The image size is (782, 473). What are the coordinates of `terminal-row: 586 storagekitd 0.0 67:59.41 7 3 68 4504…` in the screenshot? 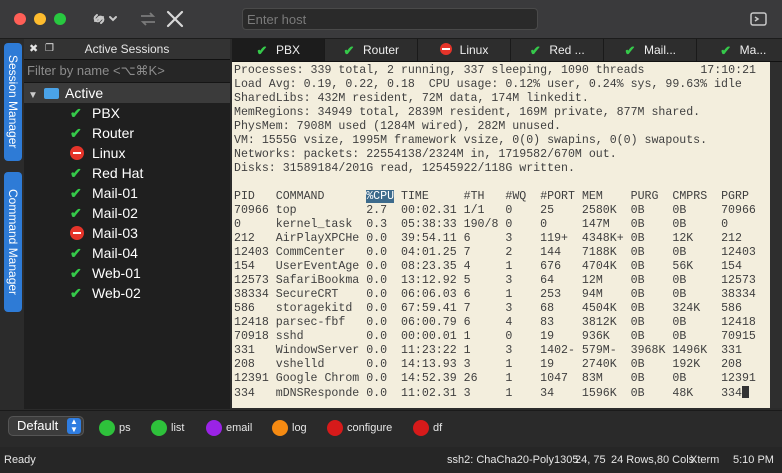 It's located at (498, 308).